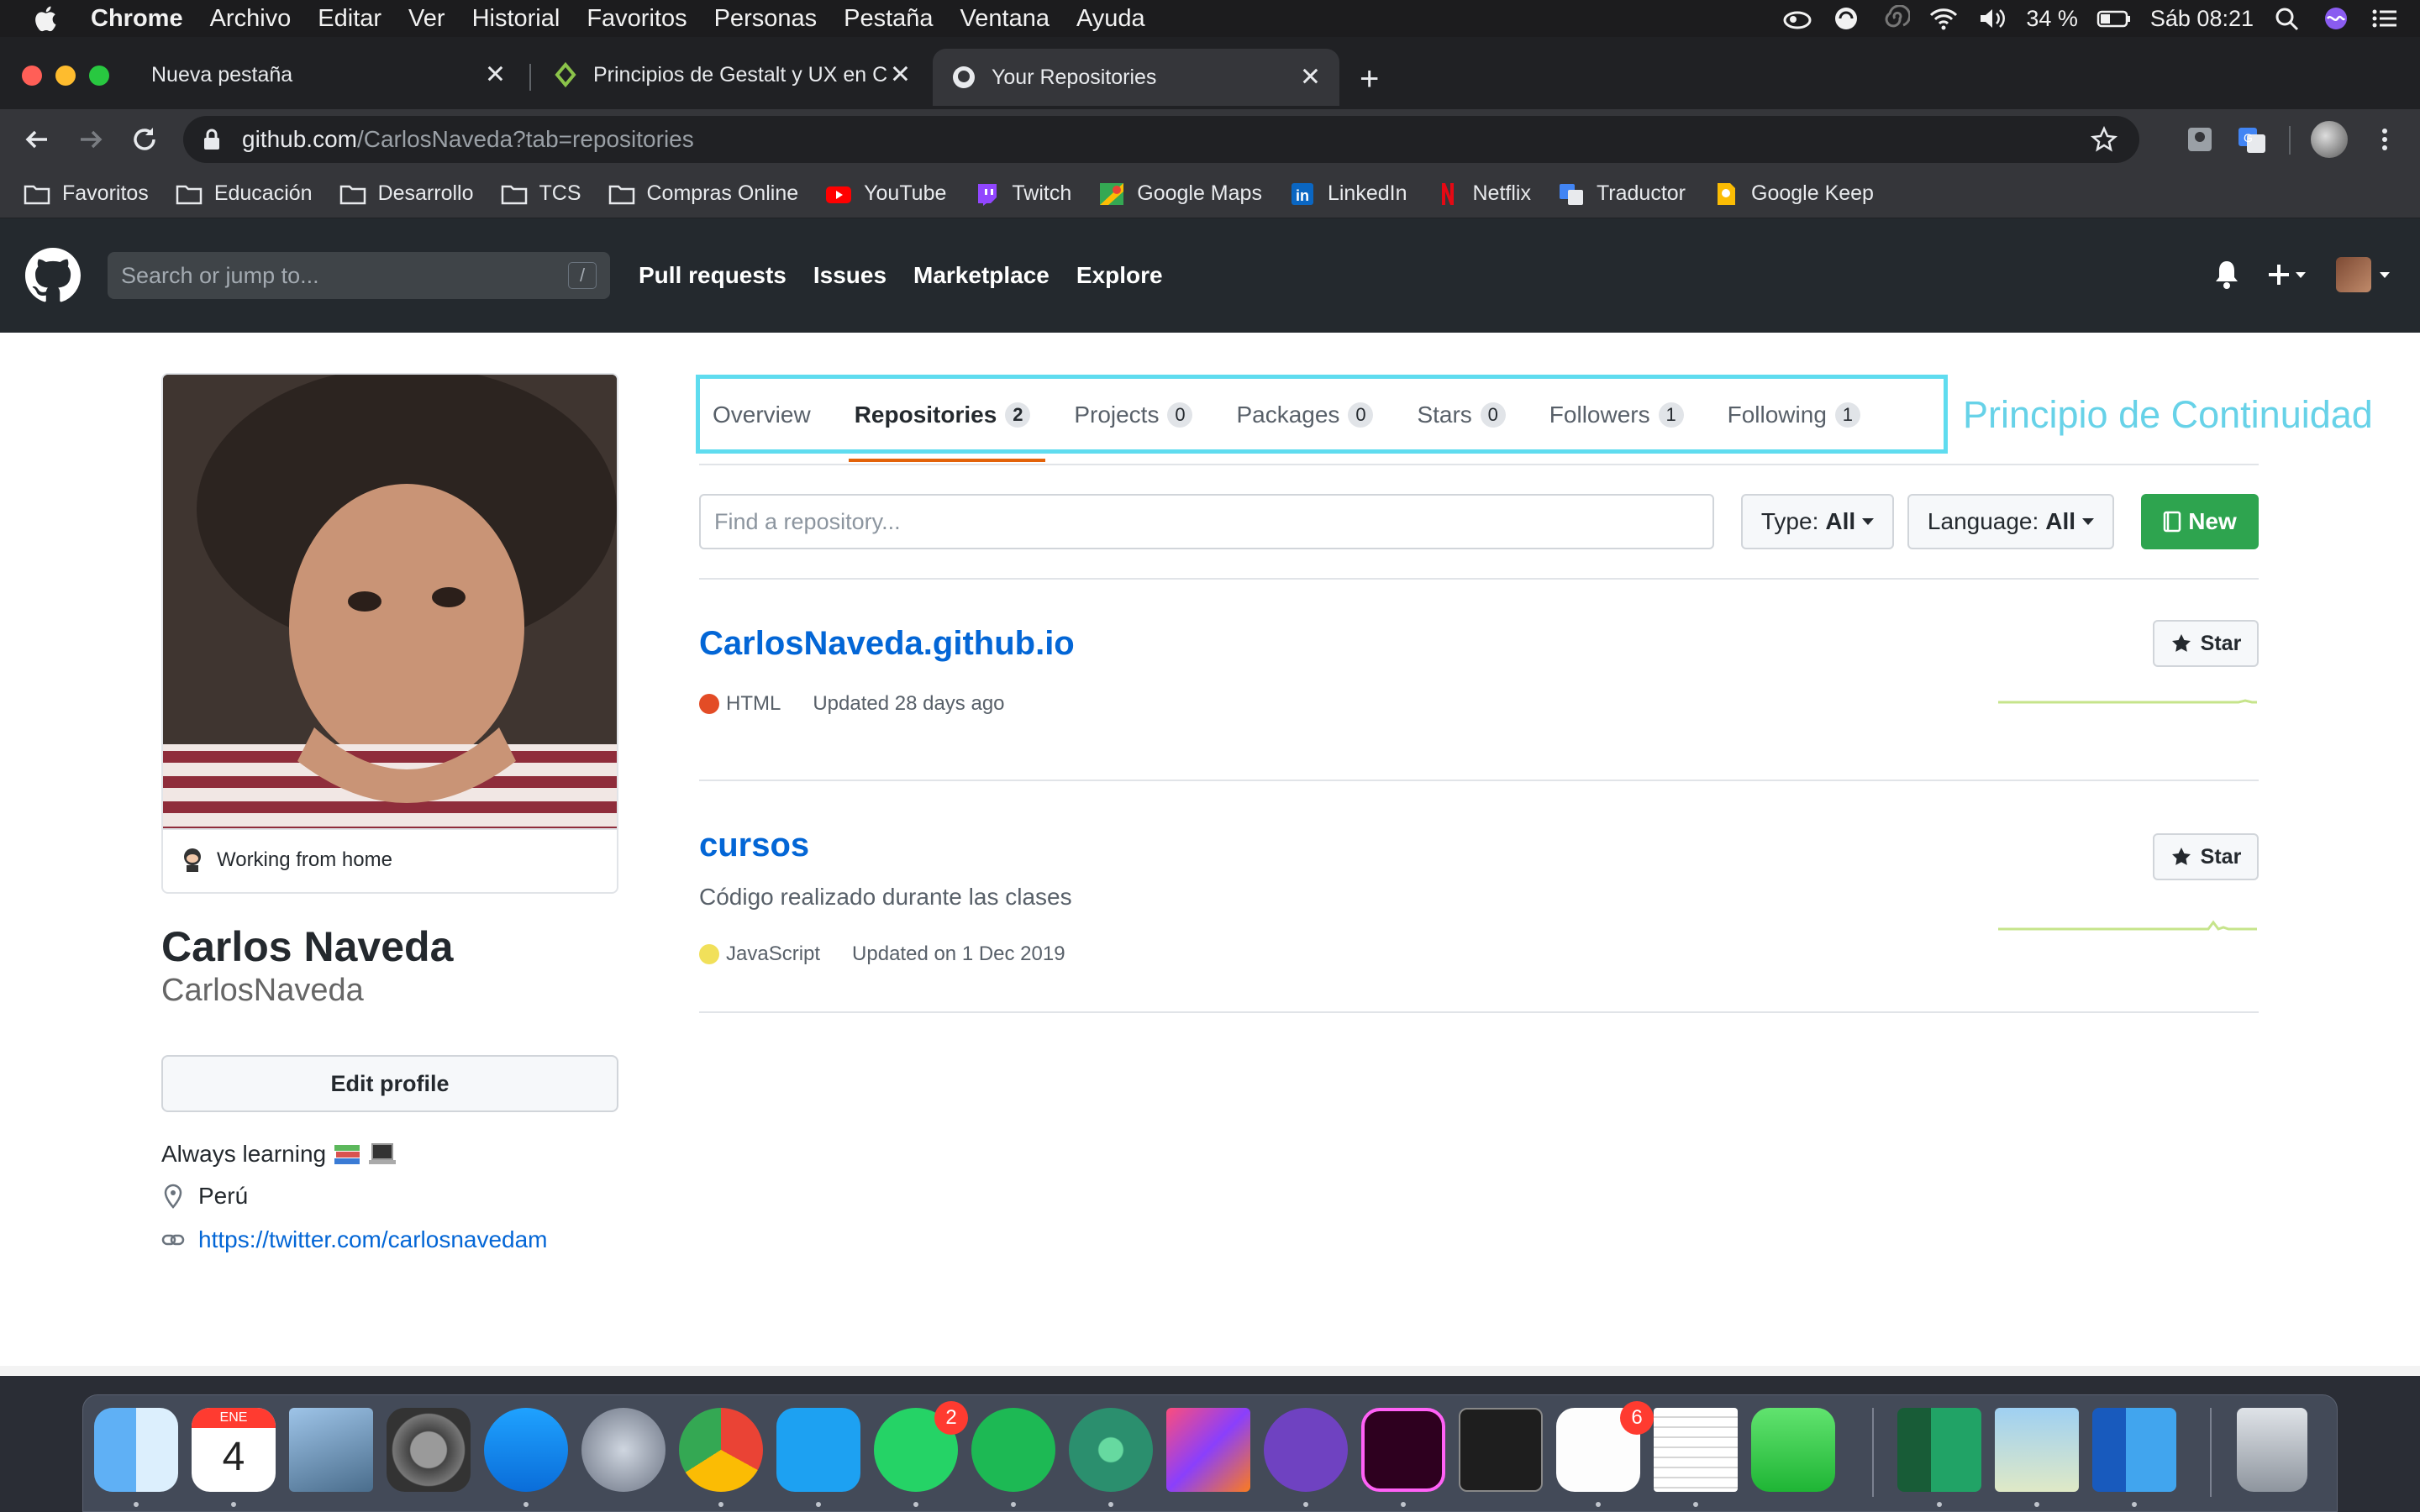 This screenshot has height=1512, width=2420. Describe the element at coordinates (1134, 415) in the screenshot. I see `tab-projects: Projects 0` at that location.